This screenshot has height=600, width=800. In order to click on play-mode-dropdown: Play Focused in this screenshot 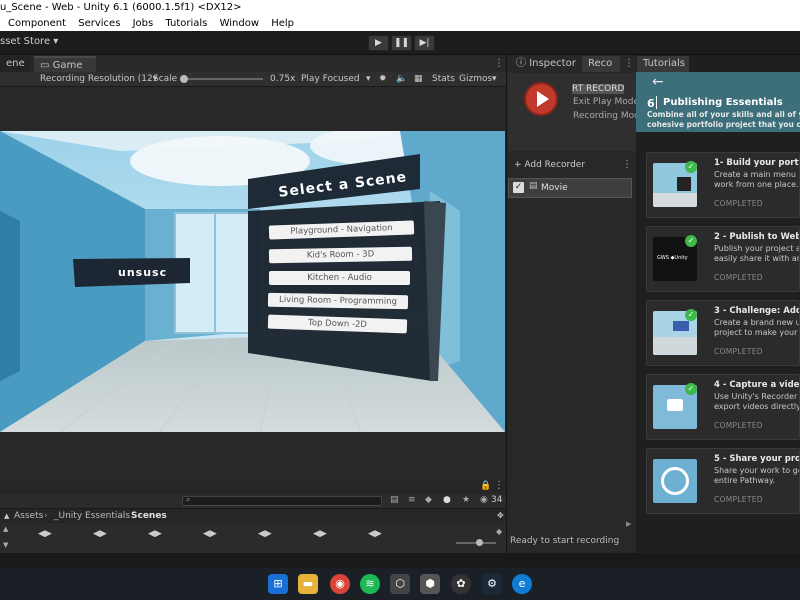, I will do `click(330, 79)`.